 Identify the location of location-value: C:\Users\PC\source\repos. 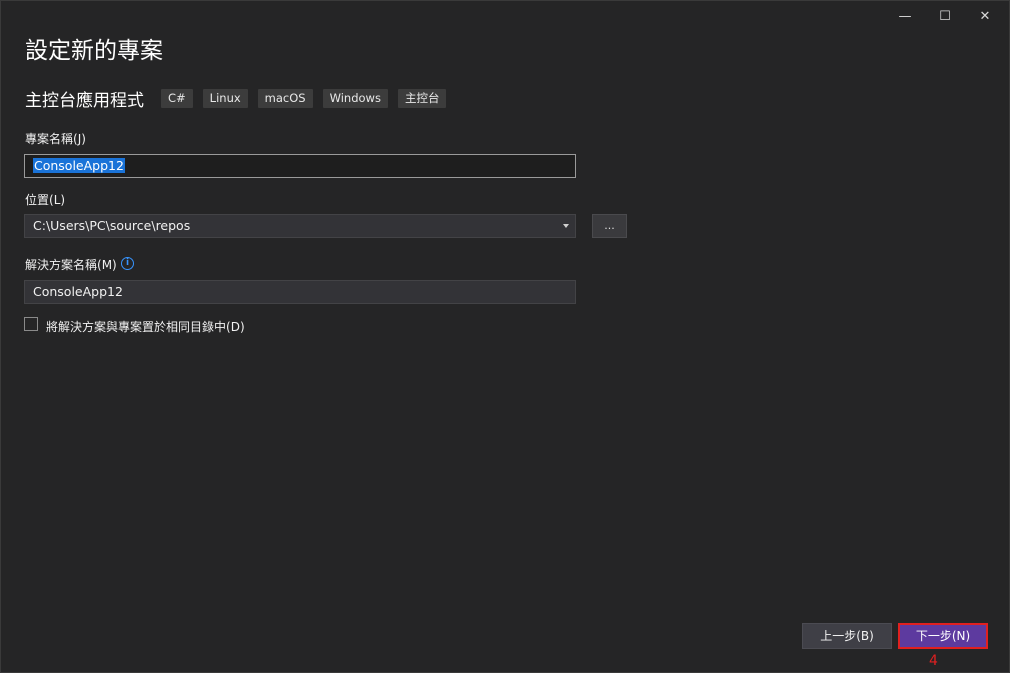
(112, 225).